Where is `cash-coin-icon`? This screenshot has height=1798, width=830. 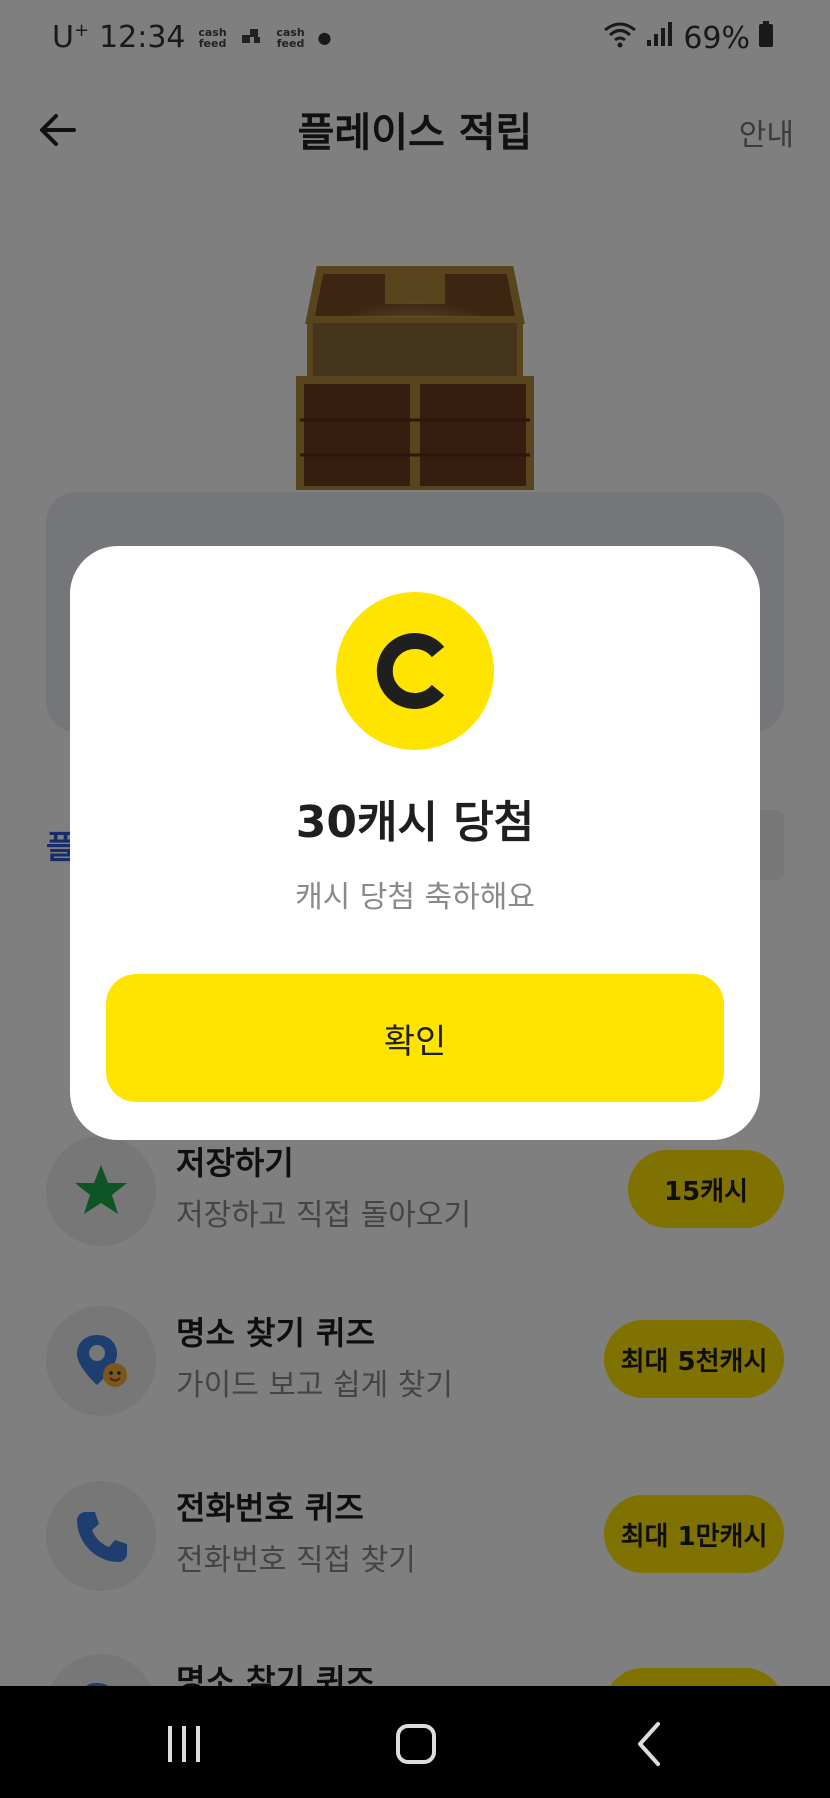
cash-coin-icon is located at coordinates (415, 671).